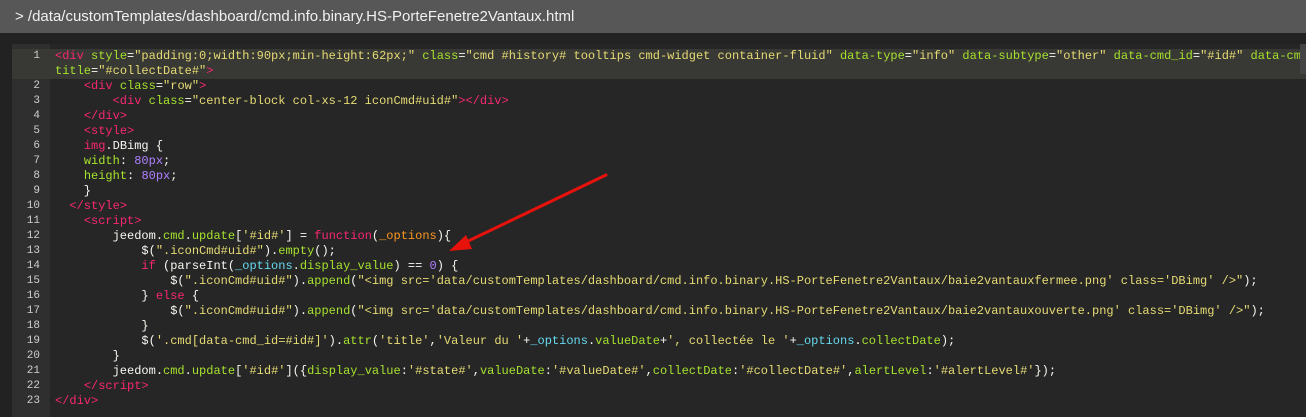 Image resolution: width=1306 pixels, height=417 pixels. Describe the element at coordinates (213, 236) in the screenshot. I see `code-token: update` at that location.